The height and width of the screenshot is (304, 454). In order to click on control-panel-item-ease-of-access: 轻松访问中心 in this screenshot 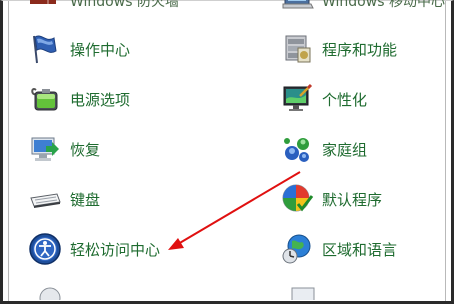, I will do `click(94, 249)`.